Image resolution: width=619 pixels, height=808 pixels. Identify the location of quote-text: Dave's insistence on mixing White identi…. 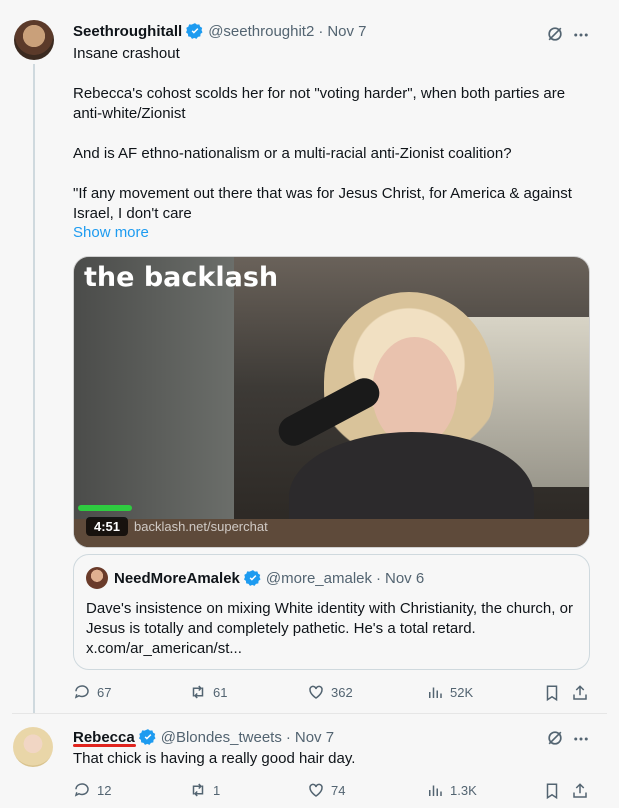
(329, 628).